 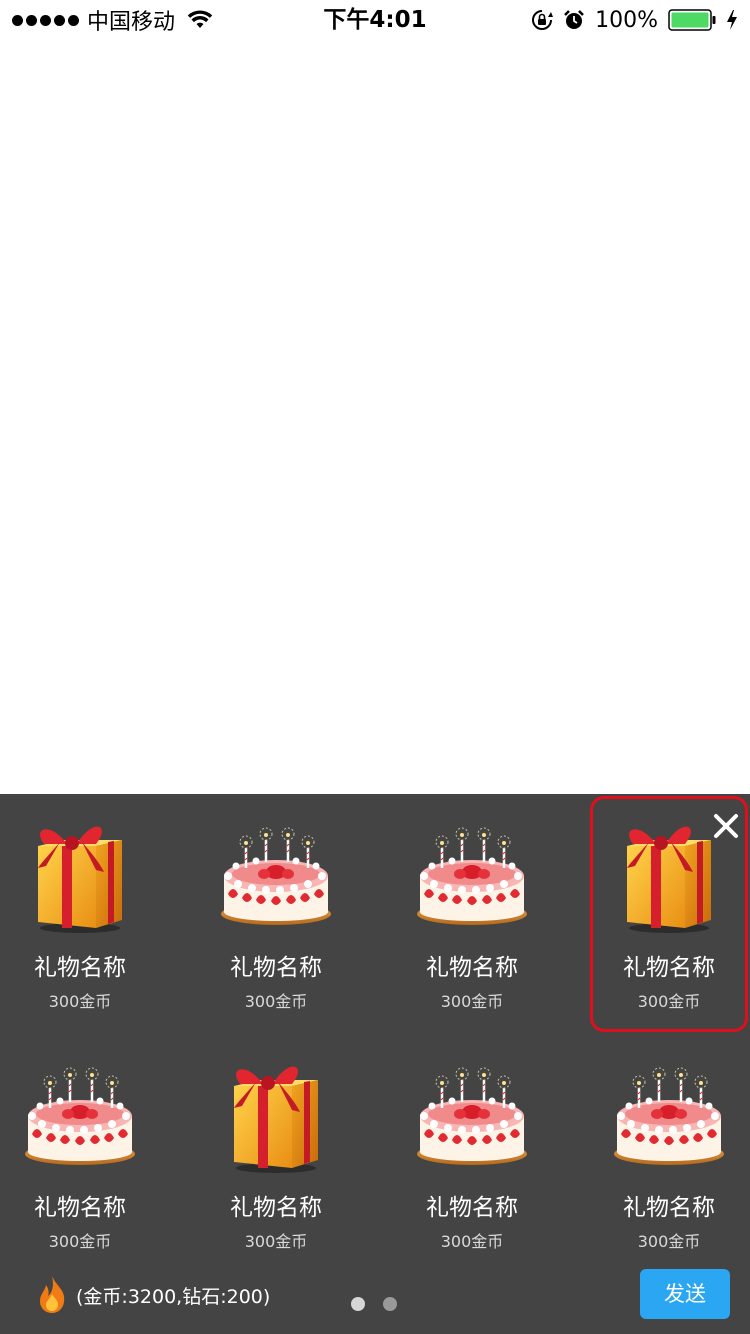 What do you see at coordinates (685, 1294) in the screenshot?
I see `send-button: 发送` at bounding box center [685, 1294].